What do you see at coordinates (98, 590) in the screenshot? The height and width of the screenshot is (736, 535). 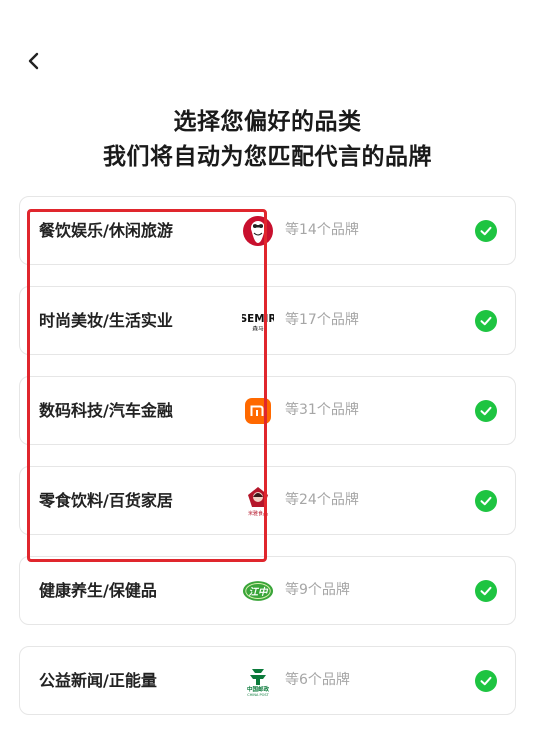 I see `category-label: 健康养生/保健品` at bounding box center [98, 590].